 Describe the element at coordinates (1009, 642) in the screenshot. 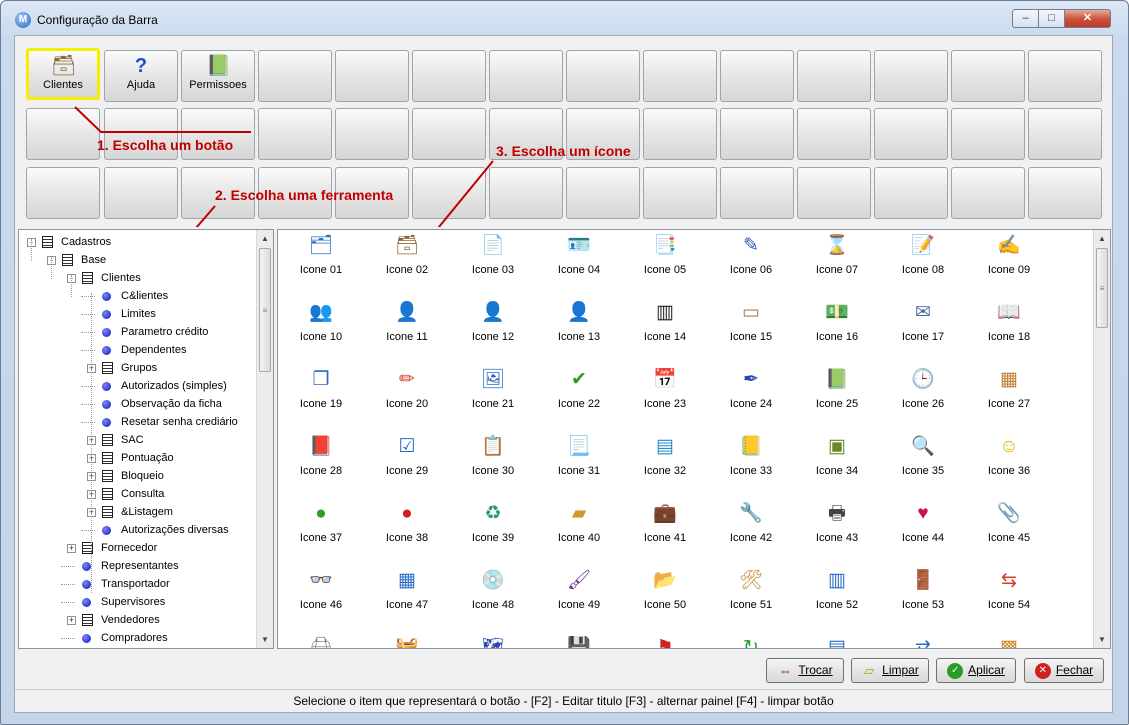

I see `icon-option: ▩` at that location.